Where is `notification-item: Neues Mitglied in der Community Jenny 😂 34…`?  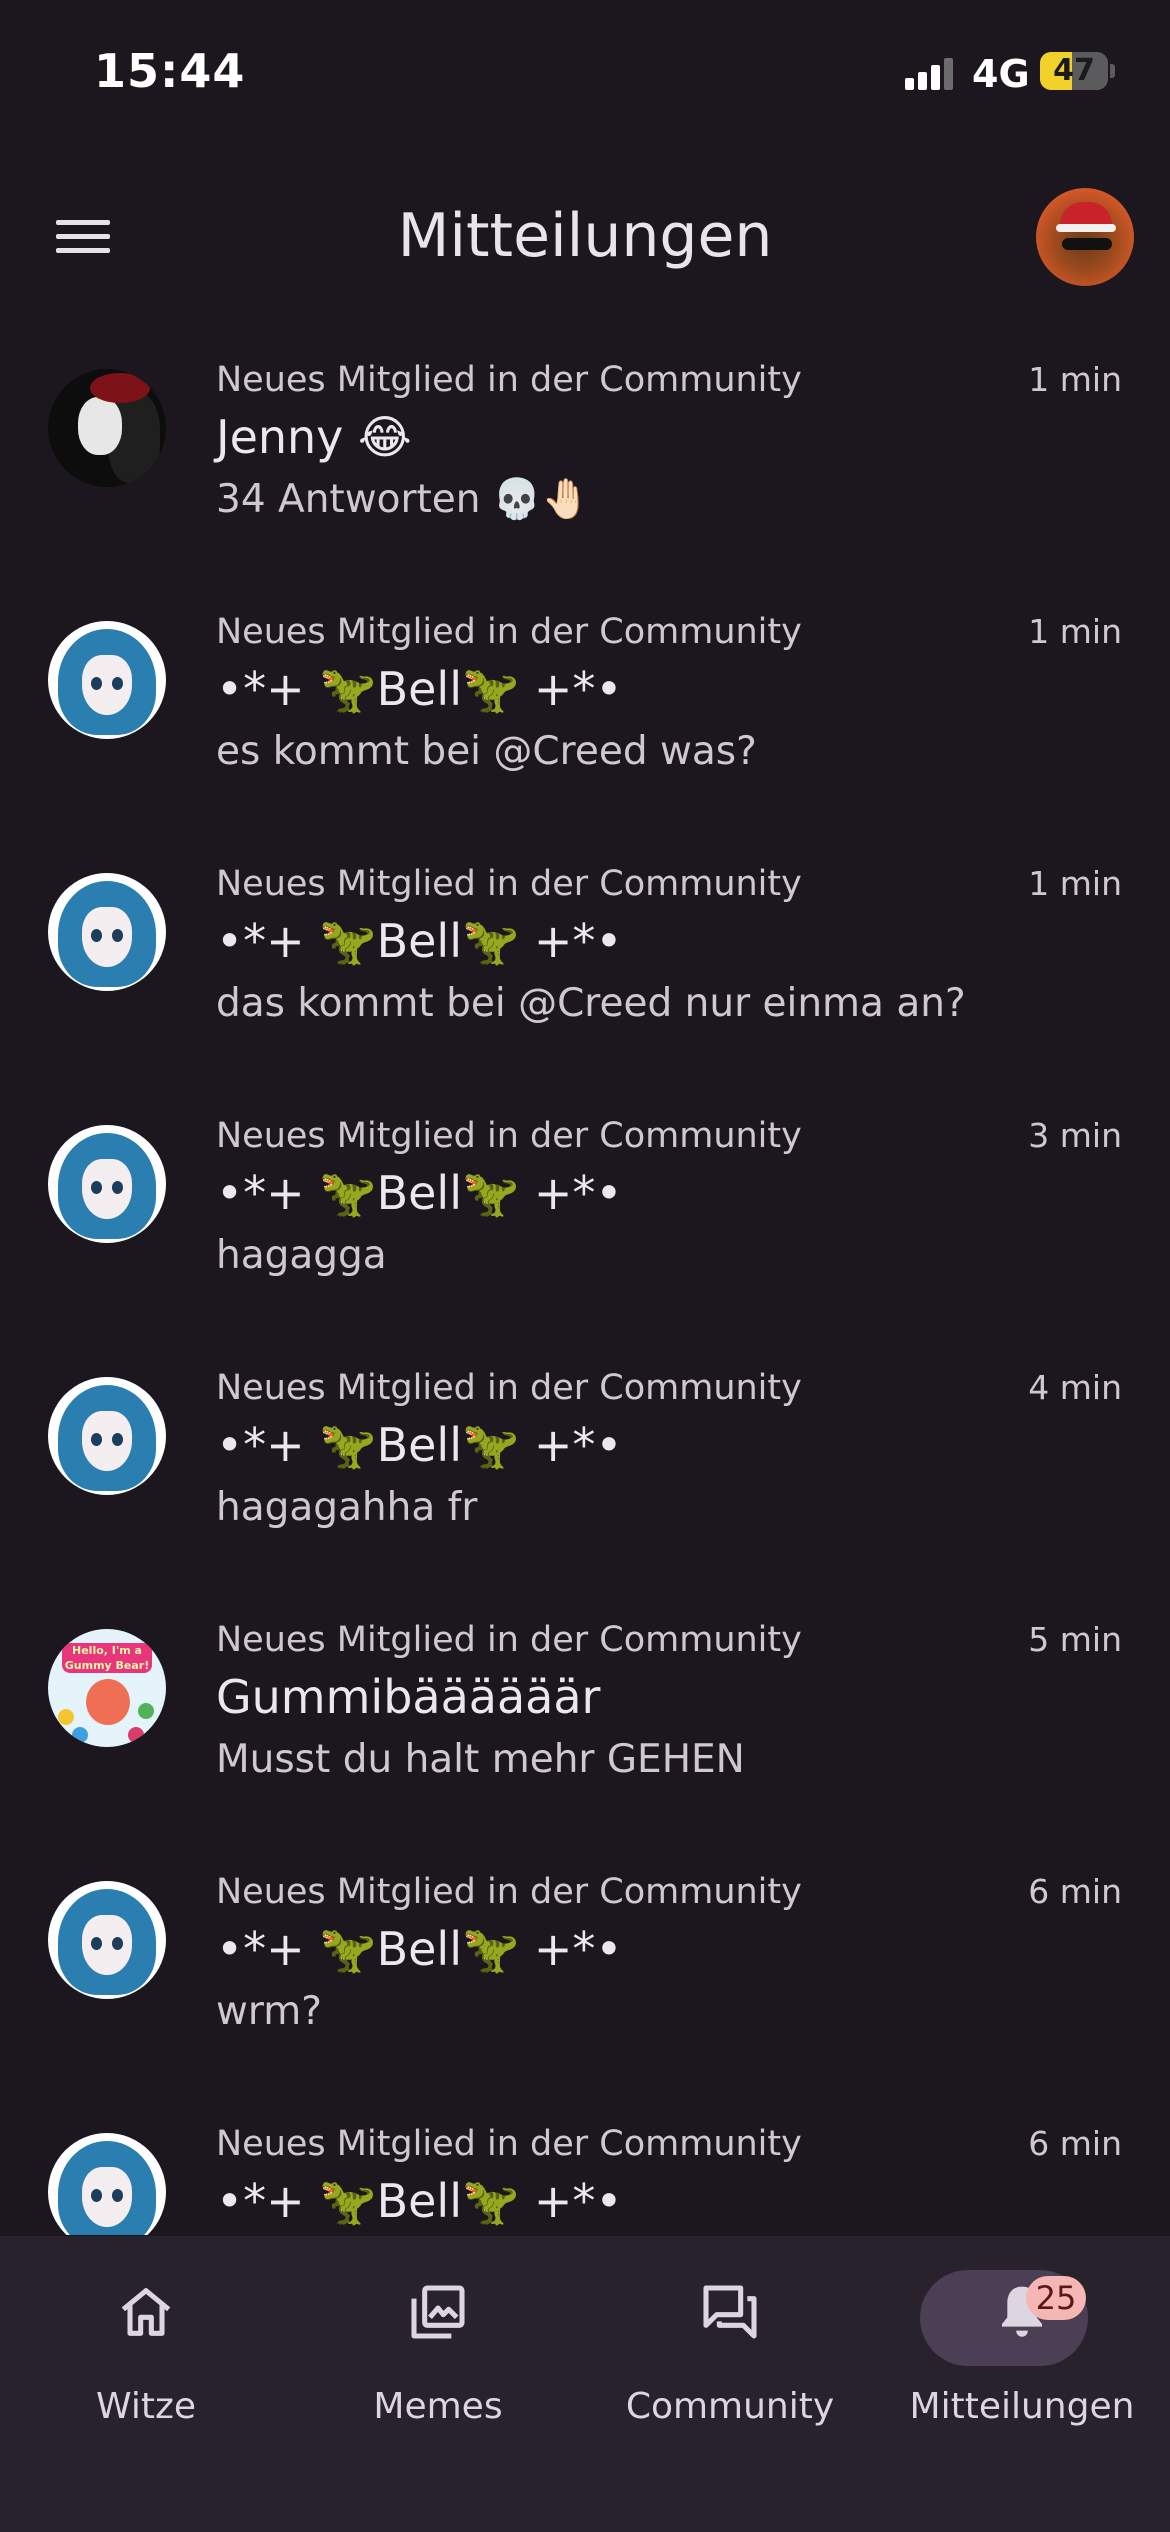
notification-item: Neues Mitglied in der Community Jenny 😂 34… is located at coordinates (585, 481).